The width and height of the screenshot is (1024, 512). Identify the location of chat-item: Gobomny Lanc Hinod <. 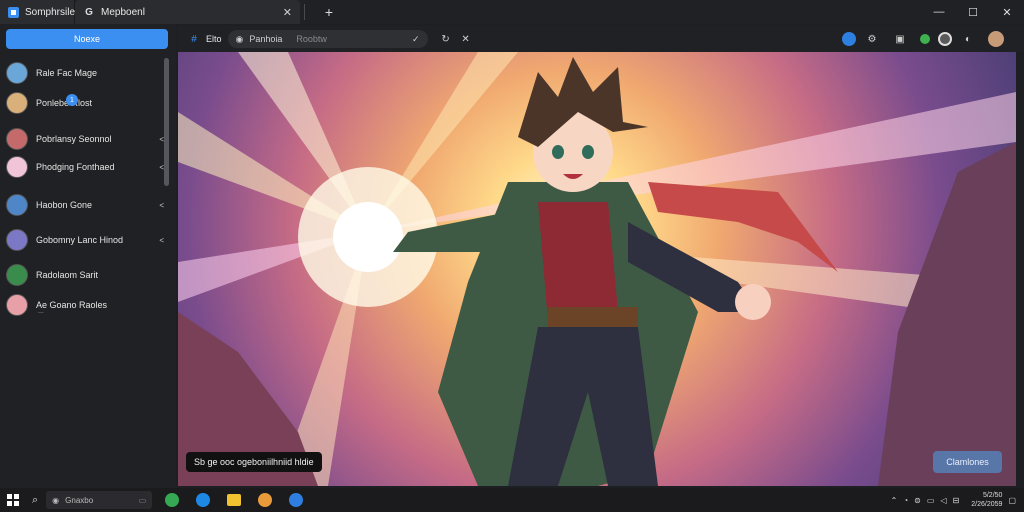
(85, 240).